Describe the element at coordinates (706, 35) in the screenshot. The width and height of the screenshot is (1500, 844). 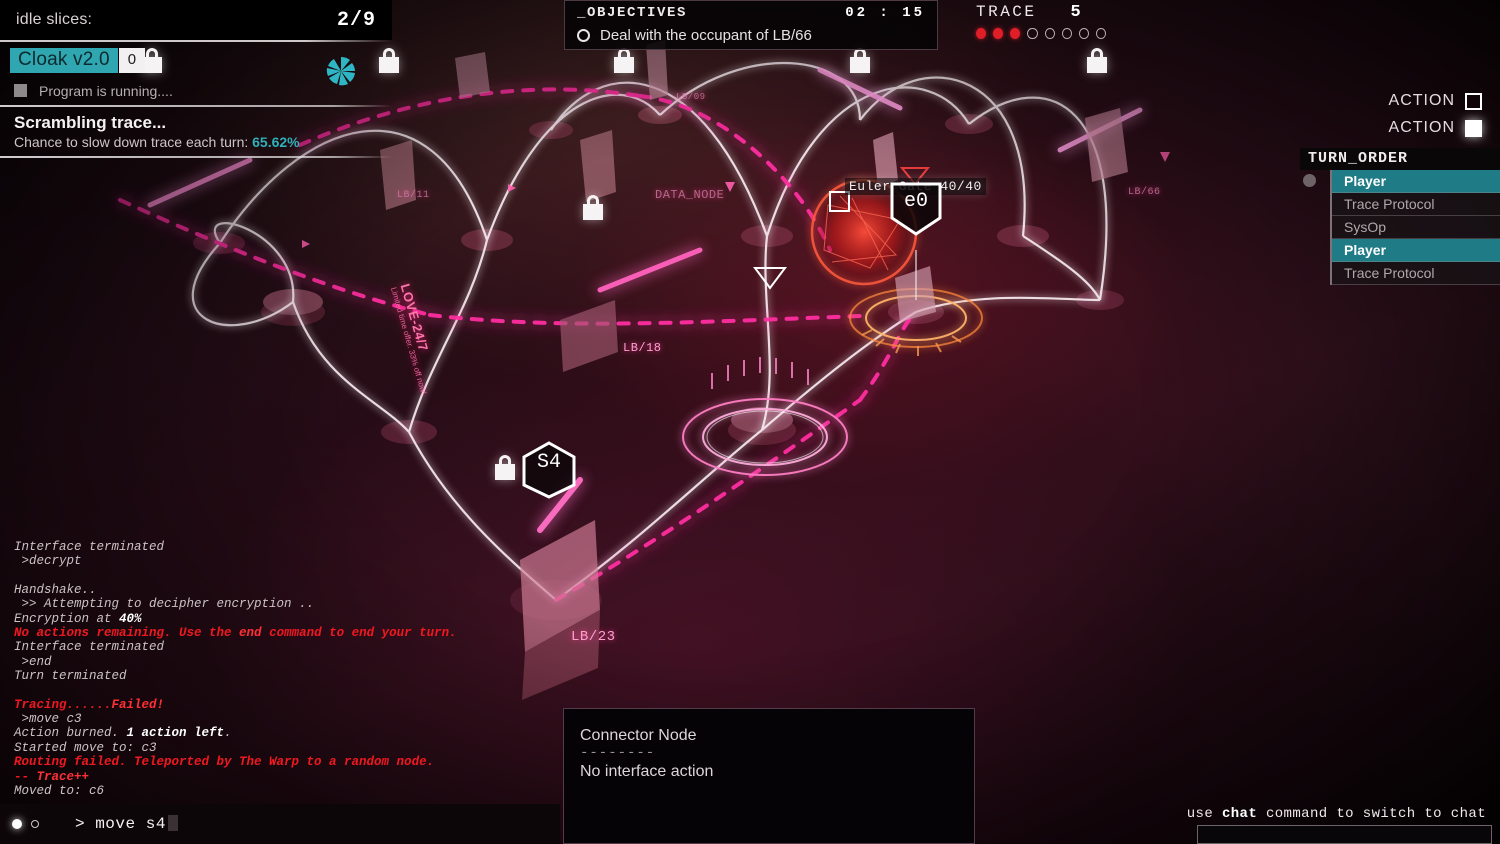
I see `objective-text: Deal with the occupant of LB/66` at that location.